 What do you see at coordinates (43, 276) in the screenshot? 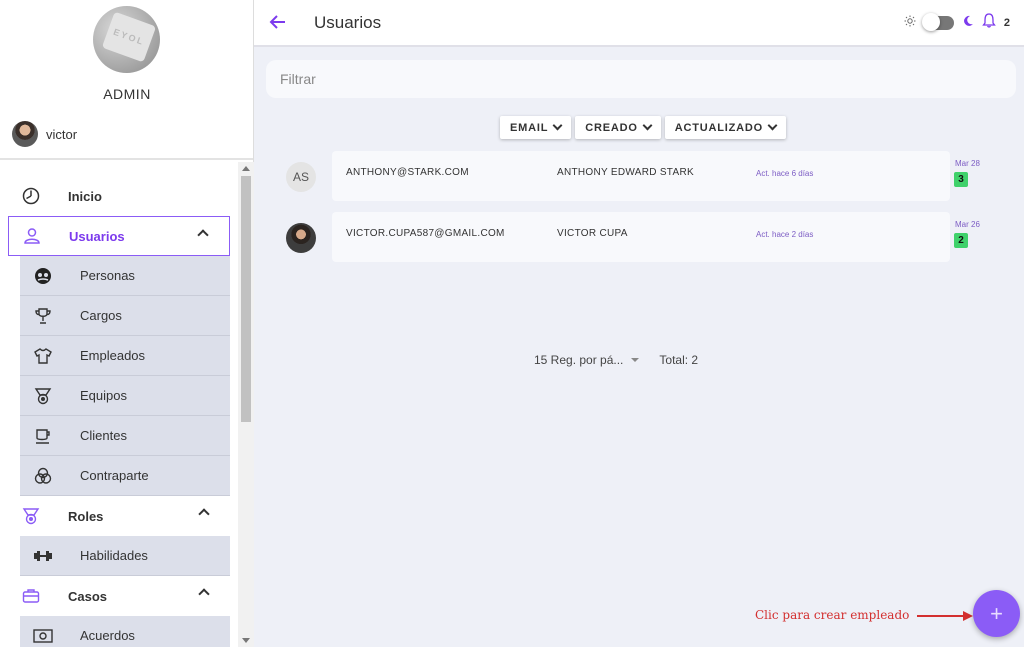
I see `people-icon` at bounding box center [43, 276].